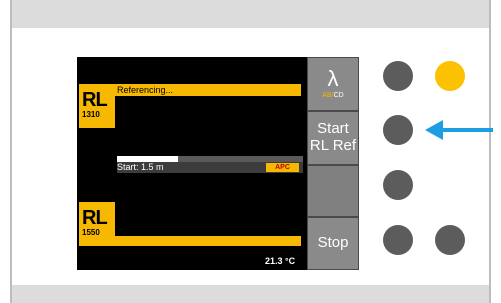 Image resolution: width=501 pixels, height=303 pixels. Describe the element at coordinates (91, 114) in the screenshot. I see `channel-top-wavelength: 1310` at that location.